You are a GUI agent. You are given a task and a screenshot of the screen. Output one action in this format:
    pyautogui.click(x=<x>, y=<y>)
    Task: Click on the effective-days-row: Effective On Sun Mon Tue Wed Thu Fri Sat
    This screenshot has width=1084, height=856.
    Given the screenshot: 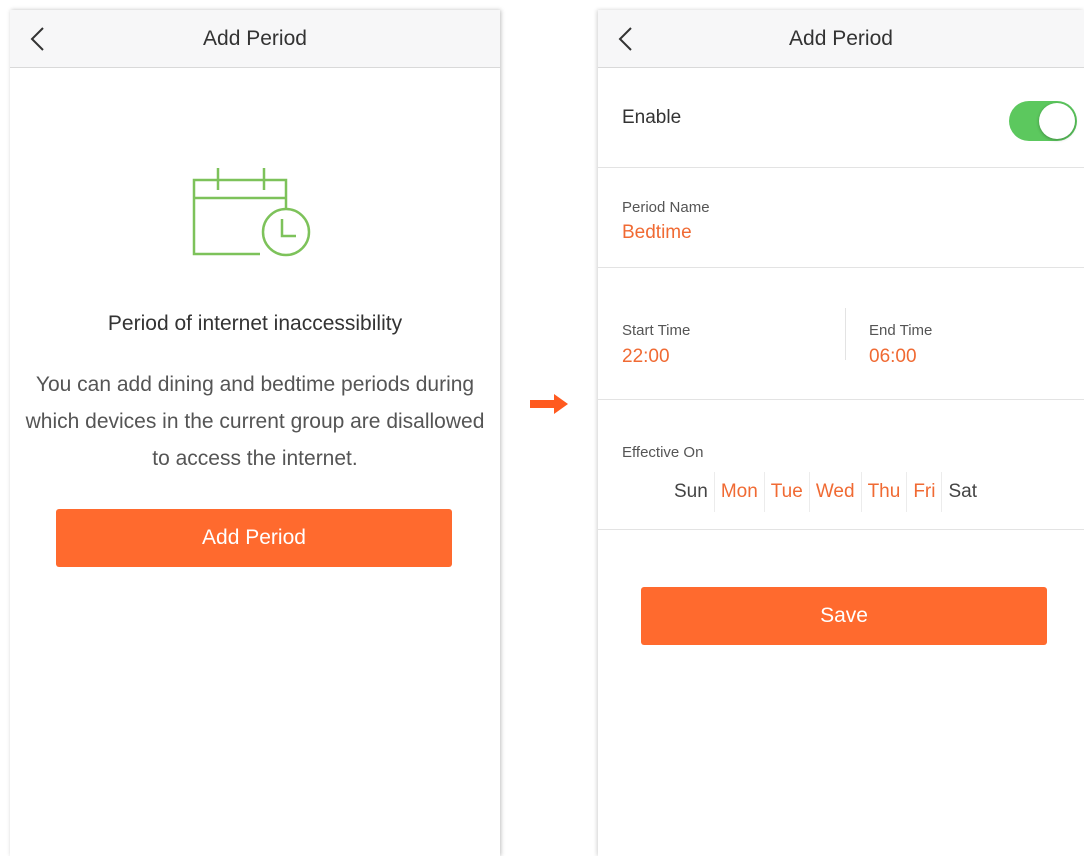 What is the action you would take?
    pyautogui.click(x=841, y=465)
    